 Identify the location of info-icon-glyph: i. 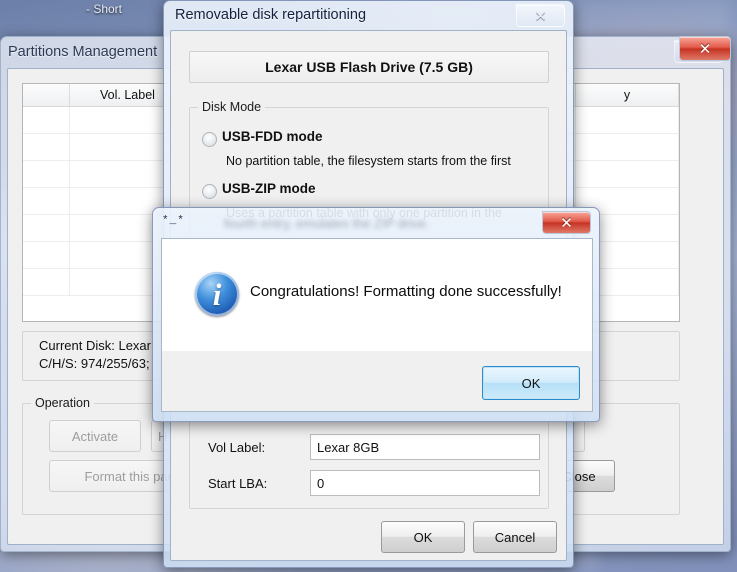
(217, 294).